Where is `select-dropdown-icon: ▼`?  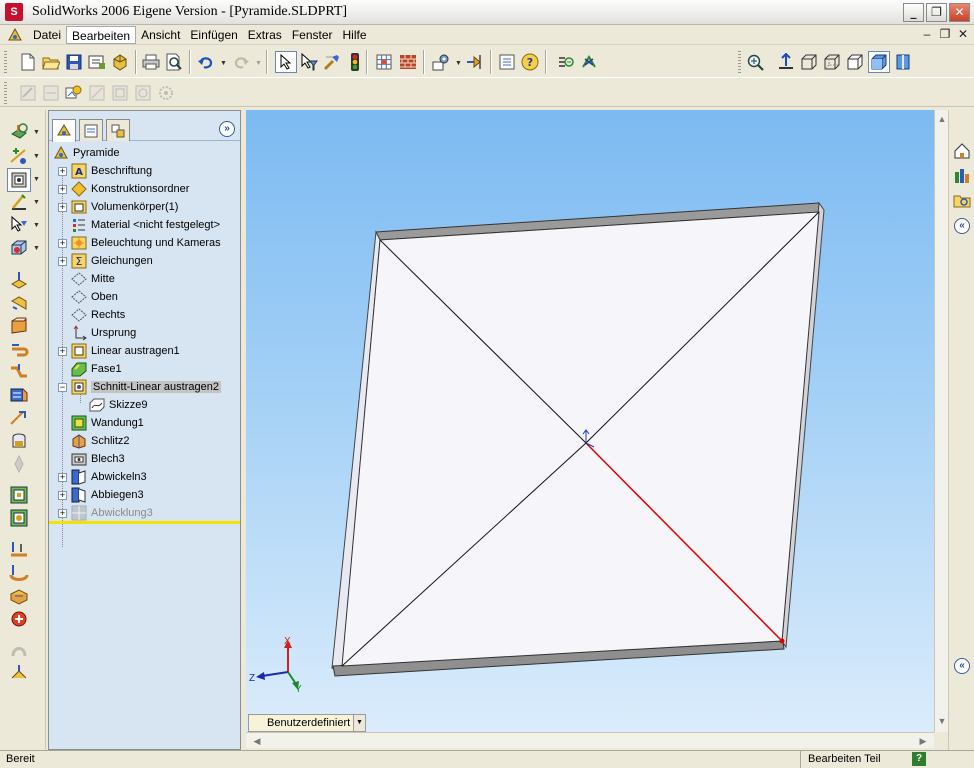 select-dropdown-icon: ▼ is located at coordinates (36, 225).